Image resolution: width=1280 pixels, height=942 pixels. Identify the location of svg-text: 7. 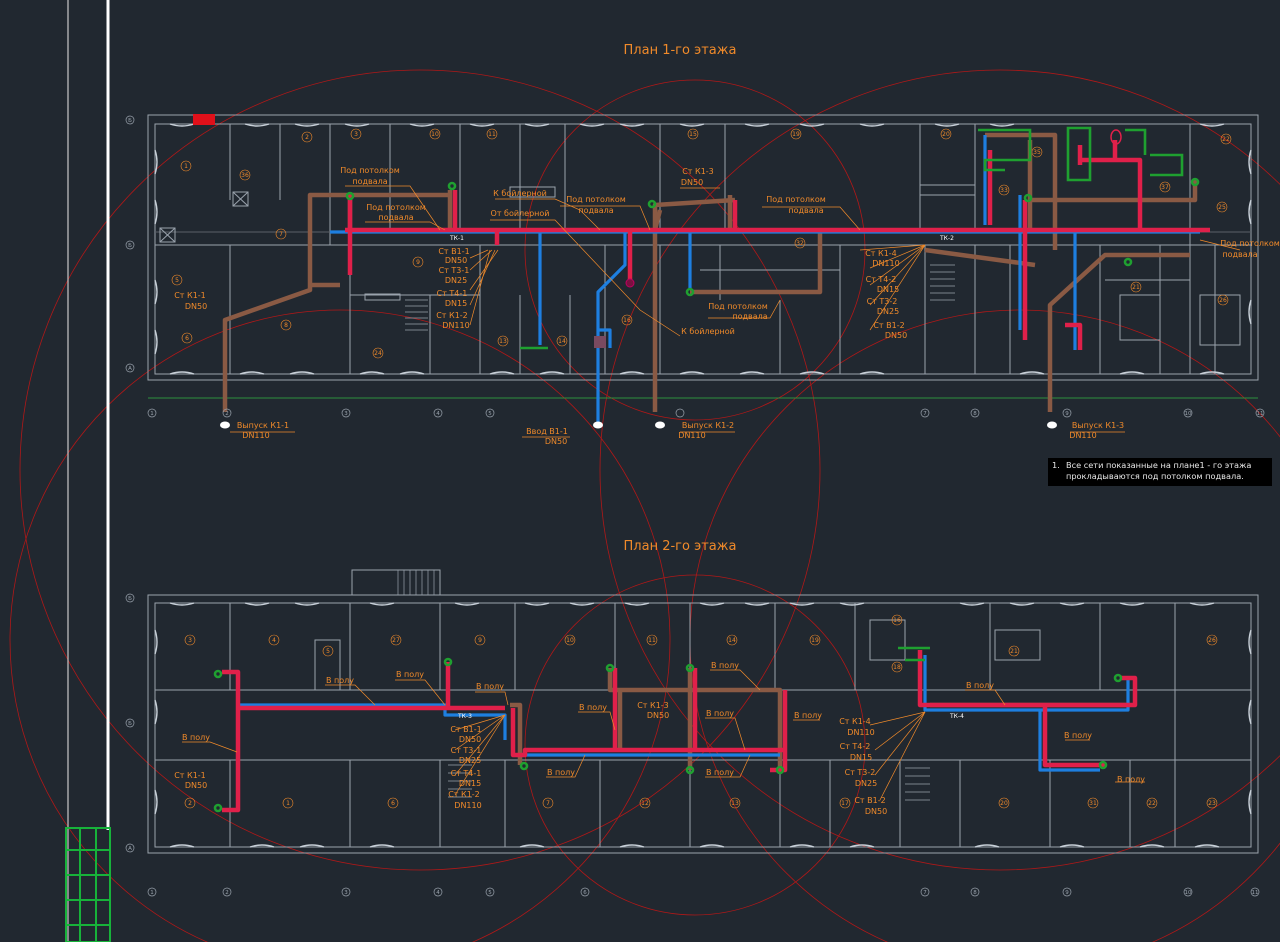
(925, 414).